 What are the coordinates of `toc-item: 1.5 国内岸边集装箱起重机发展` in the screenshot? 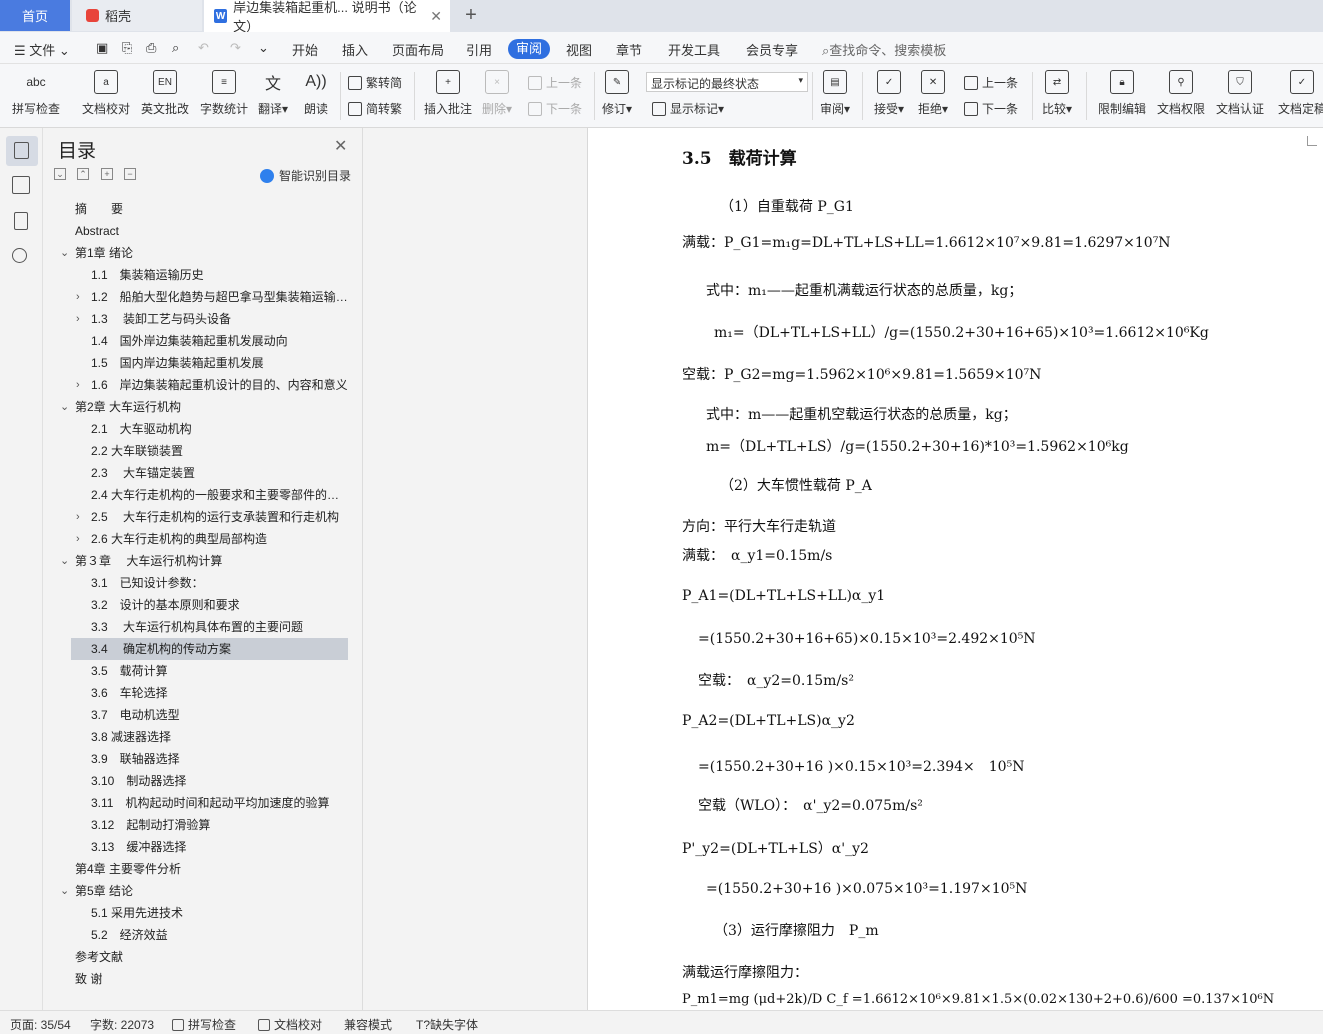 It's located at (203, 363).